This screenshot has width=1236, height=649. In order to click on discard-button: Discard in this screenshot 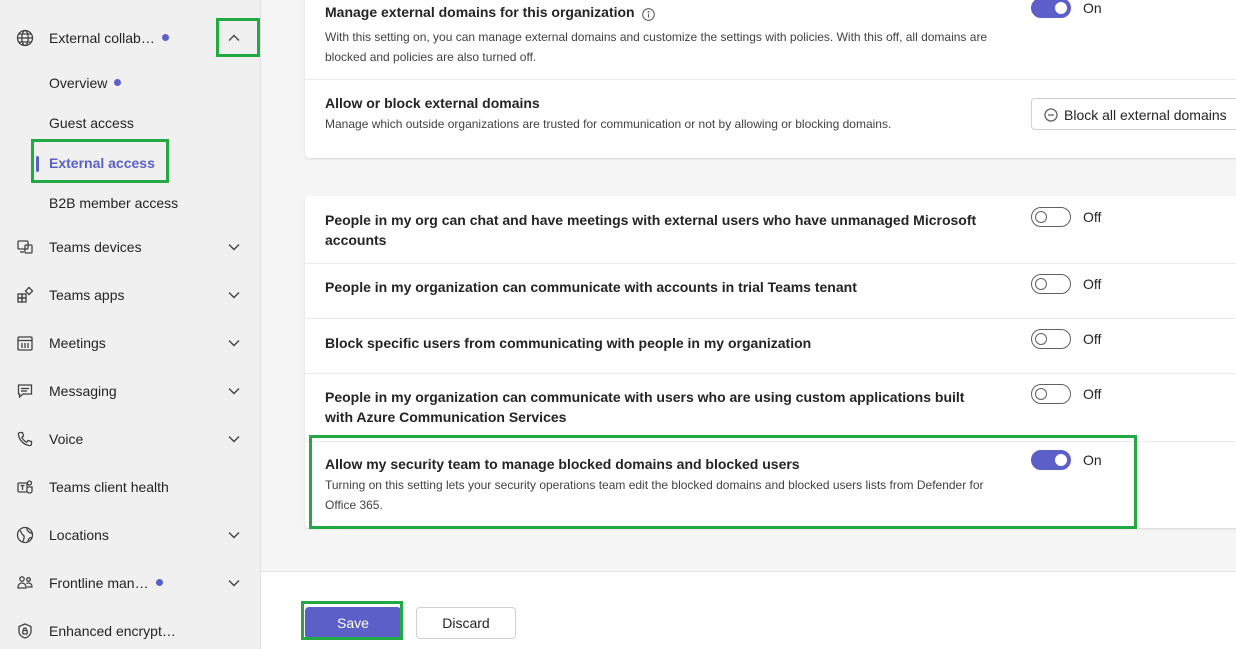, I will do `click(466, 623)`.